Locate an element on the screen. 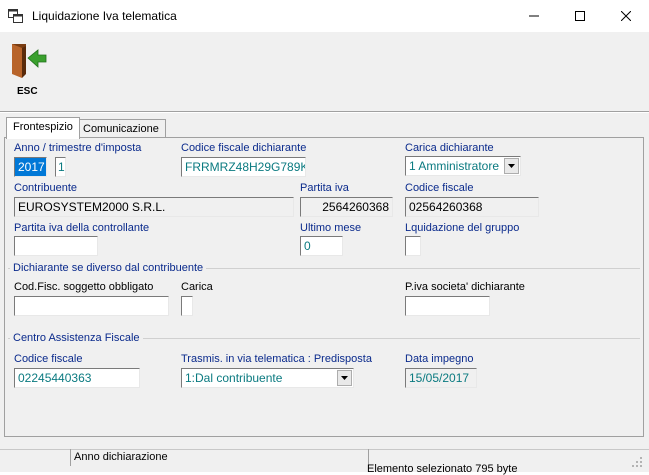  carica-dichiarante-select: 1 Amministratore is located at coordinates (463, 166).